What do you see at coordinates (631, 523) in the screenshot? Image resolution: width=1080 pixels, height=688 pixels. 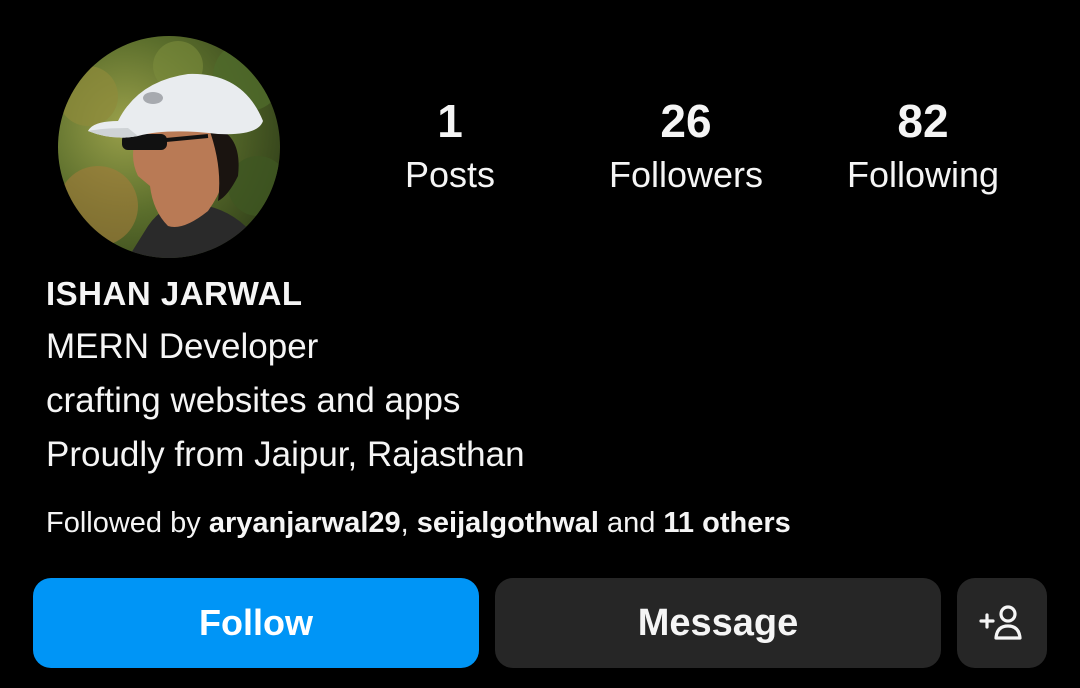 I see `followed-by-and: and` at bounding box center [631, 523].